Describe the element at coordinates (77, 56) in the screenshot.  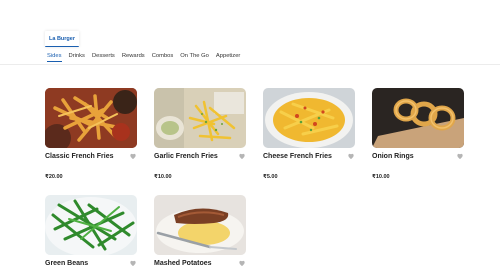
I see `tab-drinks: Drinks` at that location.